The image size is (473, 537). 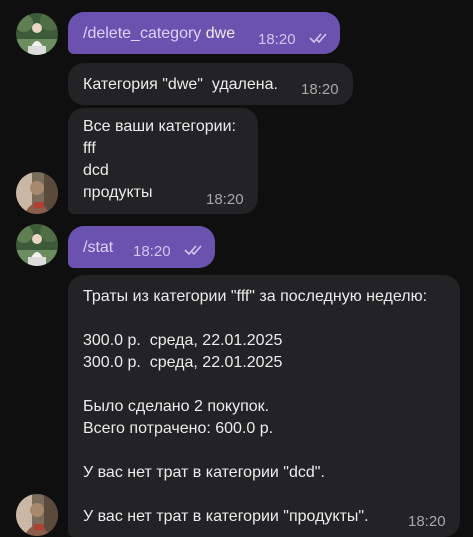 I want to click on text-line: Все ваши категории:, so click(x=159, y=126).